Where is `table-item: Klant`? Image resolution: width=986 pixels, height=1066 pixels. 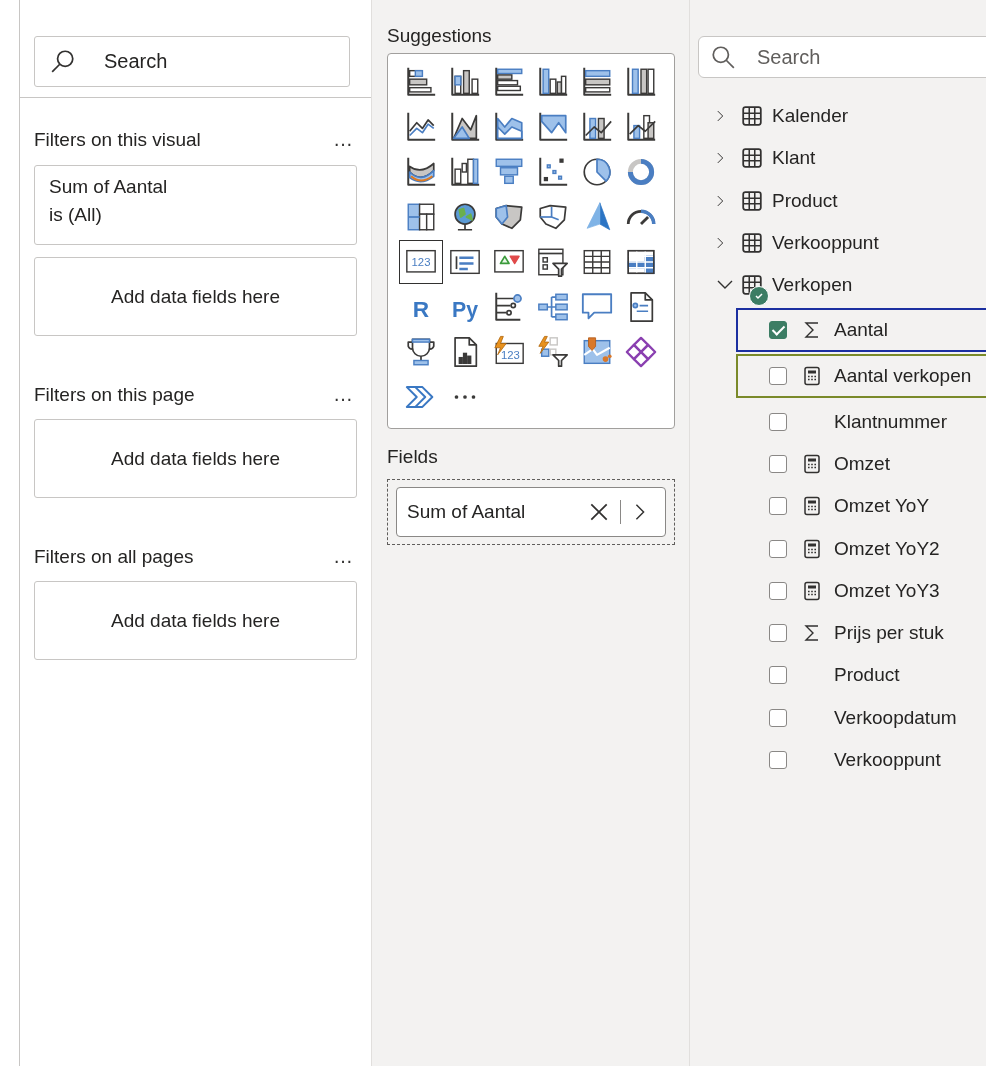
table-item: Klant is located at coordinates (838, 158).